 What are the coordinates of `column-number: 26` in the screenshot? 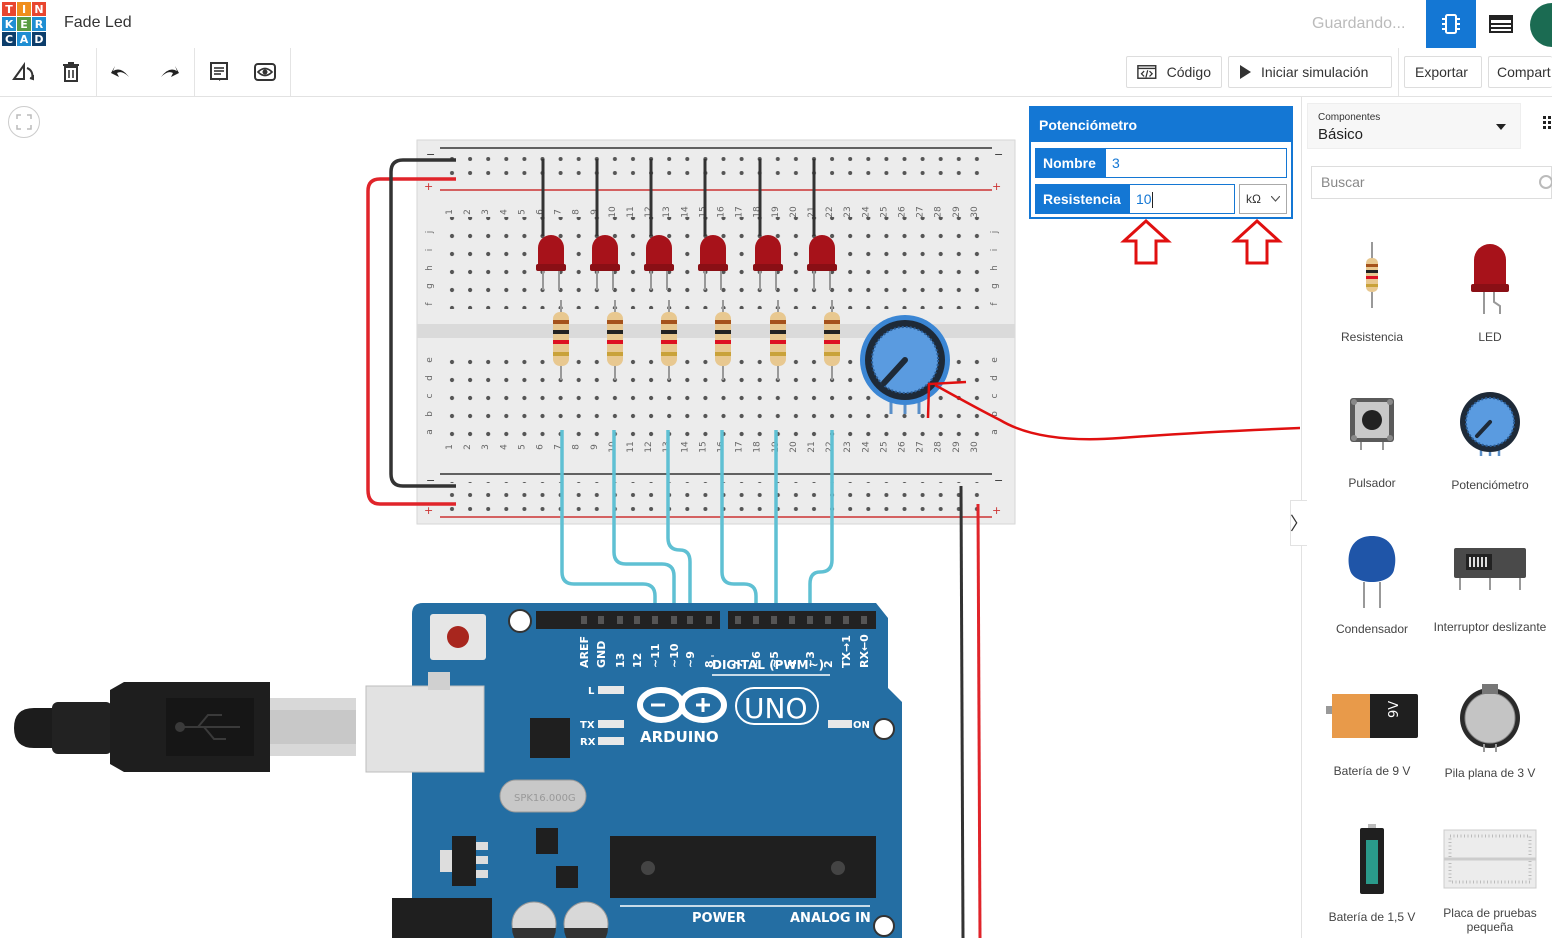 It's located at (903, 447).